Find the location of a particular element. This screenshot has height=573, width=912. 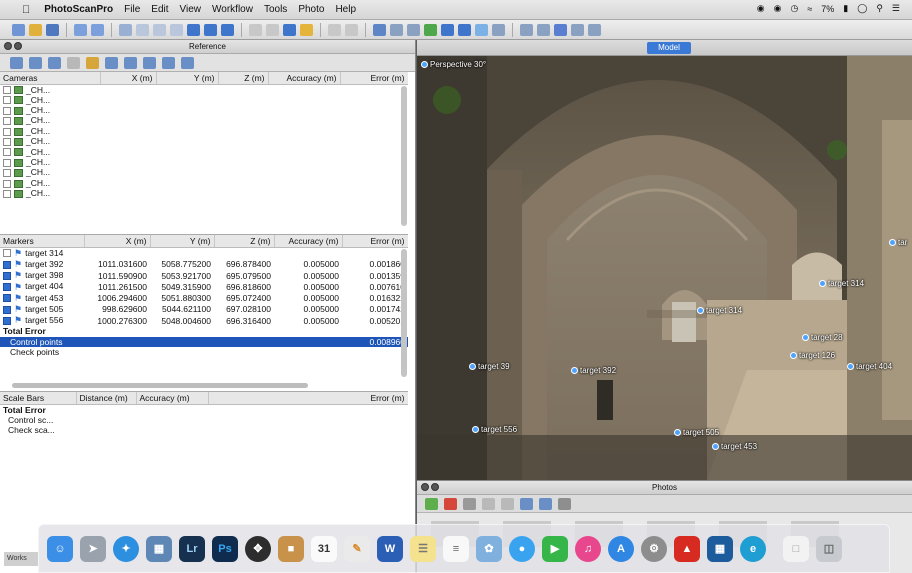

launchpad-icon: ➤ is located at coordinates (93, 548).